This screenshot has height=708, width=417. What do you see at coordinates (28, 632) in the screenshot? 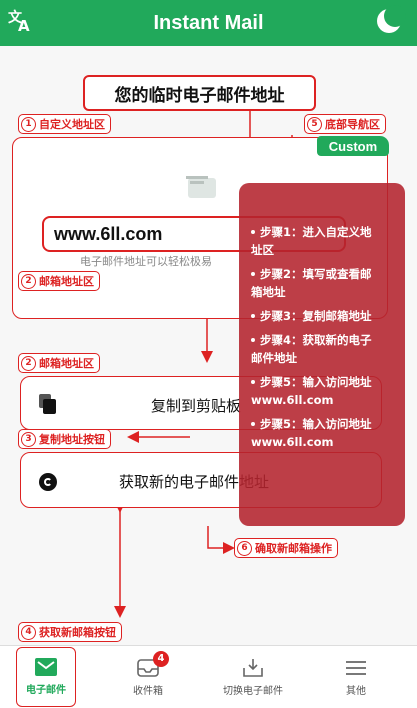
I see `annotation-number: 4` at bounding box center [28, 632].